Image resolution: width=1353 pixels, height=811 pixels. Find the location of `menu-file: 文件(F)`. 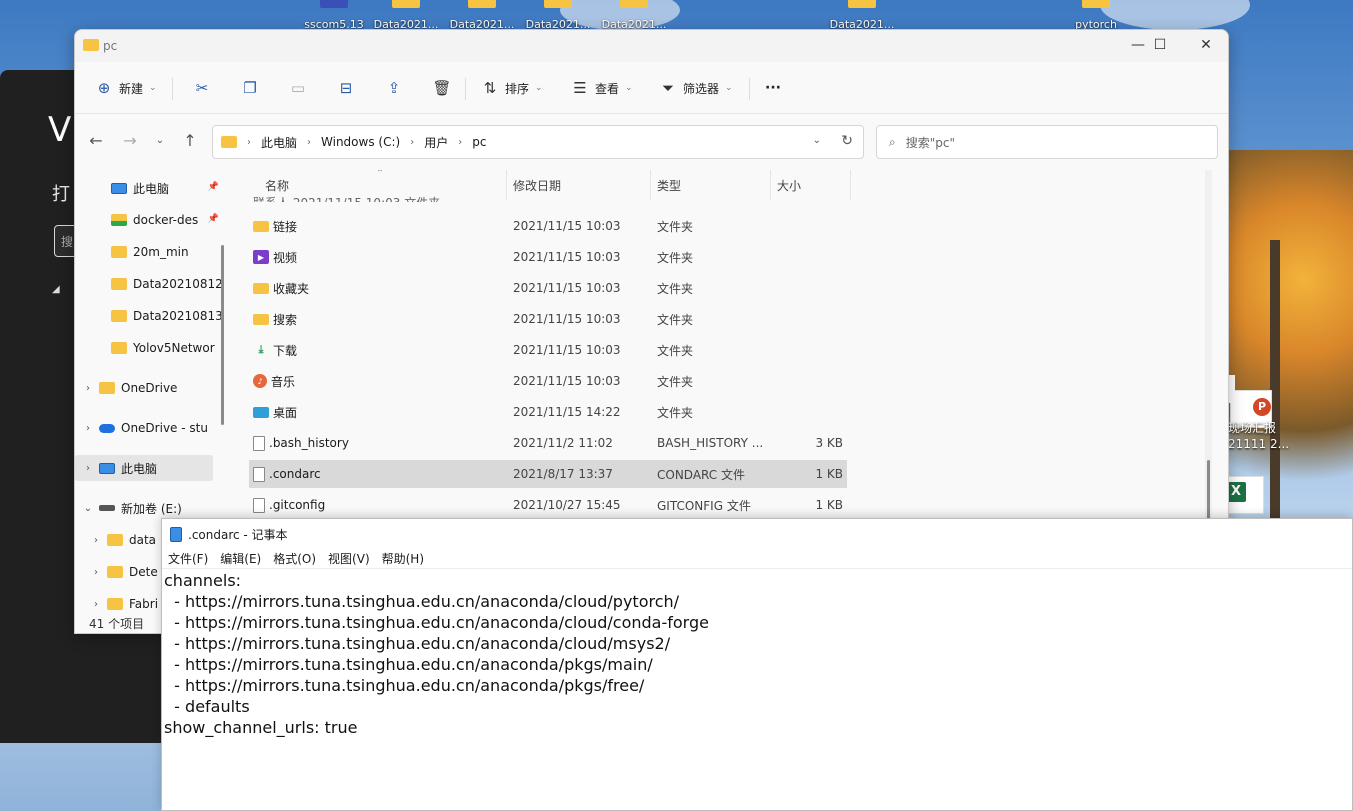

menu-file: 文件(F) is located at coordinates (188, 558).